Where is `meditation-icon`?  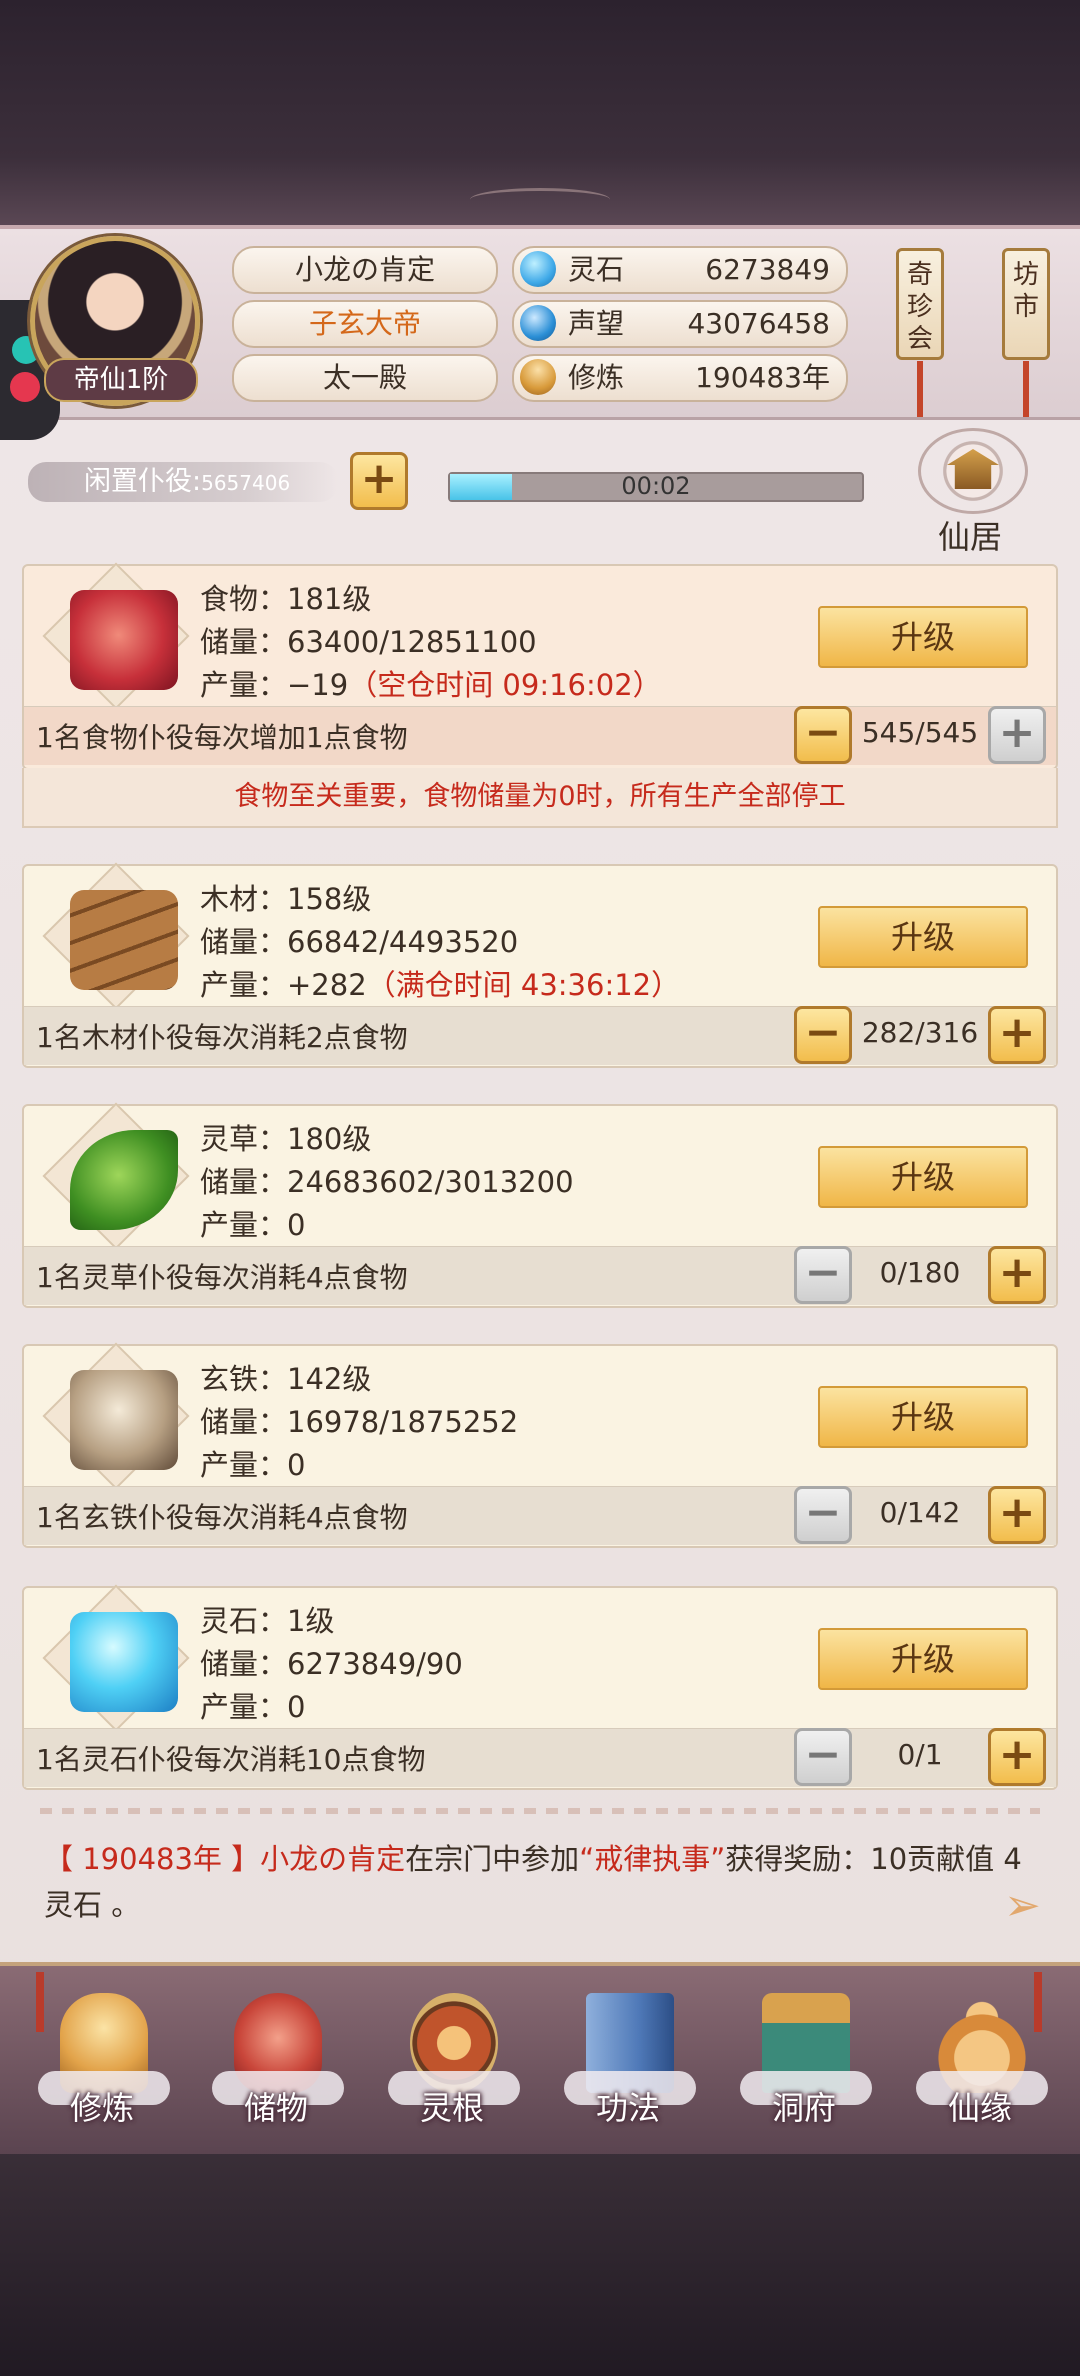
meditation-icon is located at coordinates (538, 377).